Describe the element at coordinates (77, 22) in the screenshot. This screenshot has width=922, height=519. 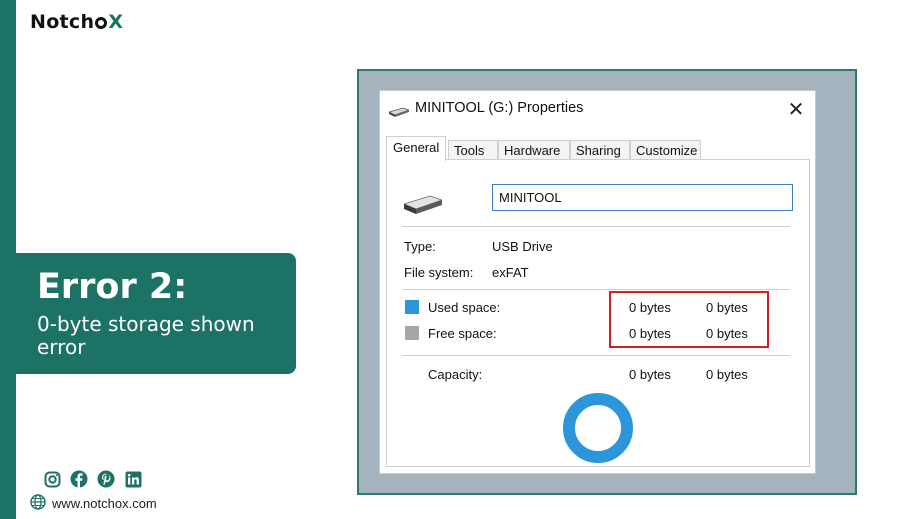
I see `notchox-logo: Notch X` at that location.